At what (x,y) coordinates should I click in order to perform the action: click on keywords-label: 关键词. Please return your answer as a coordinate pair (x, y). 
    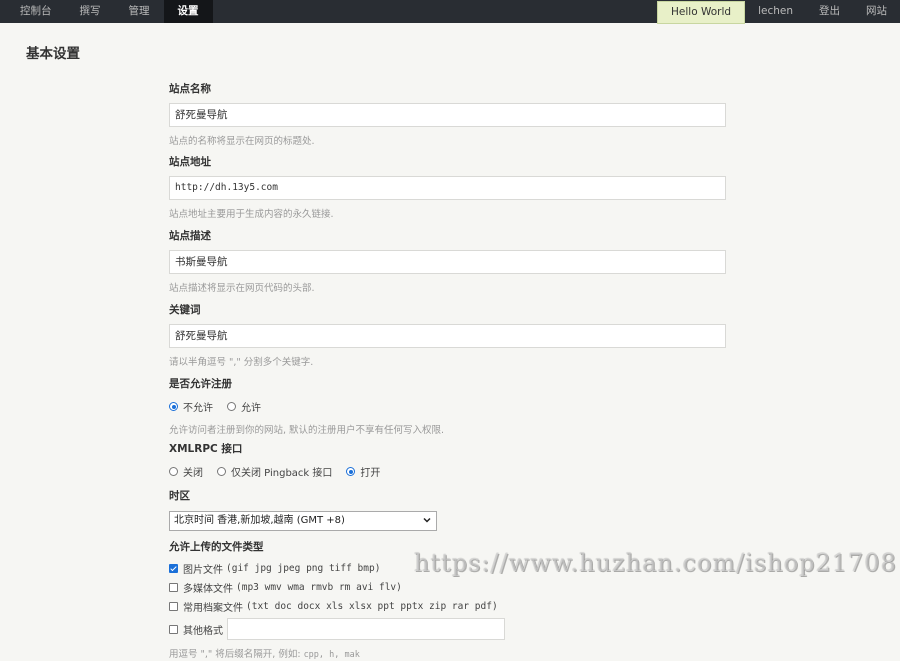
    Looking at the image, I should click on (185, 310).